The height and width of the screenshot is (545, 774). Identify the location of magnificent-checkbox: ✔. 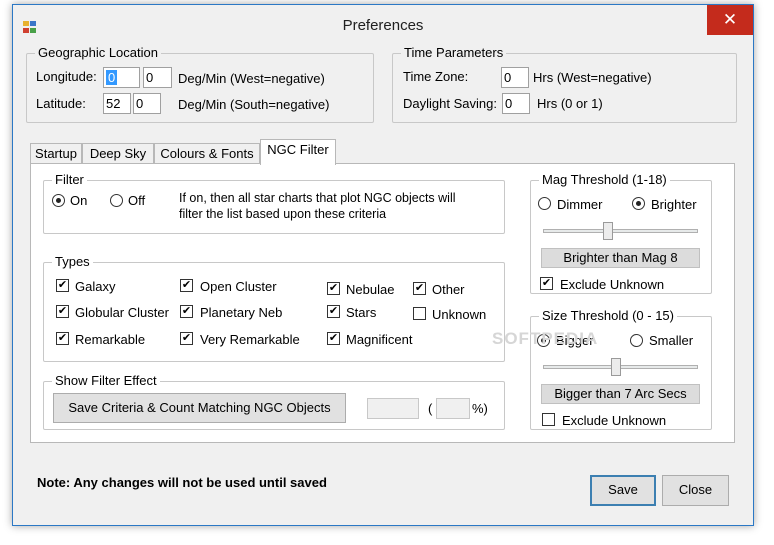
(333, 338).